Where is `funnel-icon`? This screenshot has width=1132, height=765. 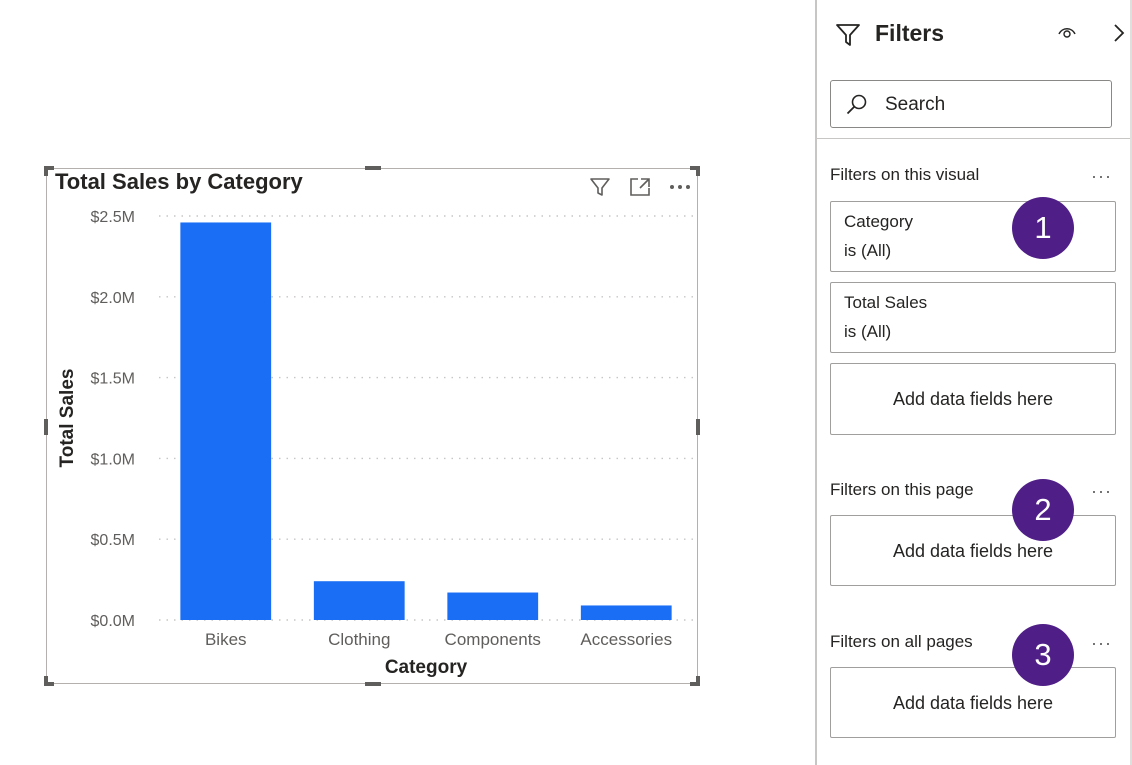 funnel-icon is located at coordinates (848, 37).